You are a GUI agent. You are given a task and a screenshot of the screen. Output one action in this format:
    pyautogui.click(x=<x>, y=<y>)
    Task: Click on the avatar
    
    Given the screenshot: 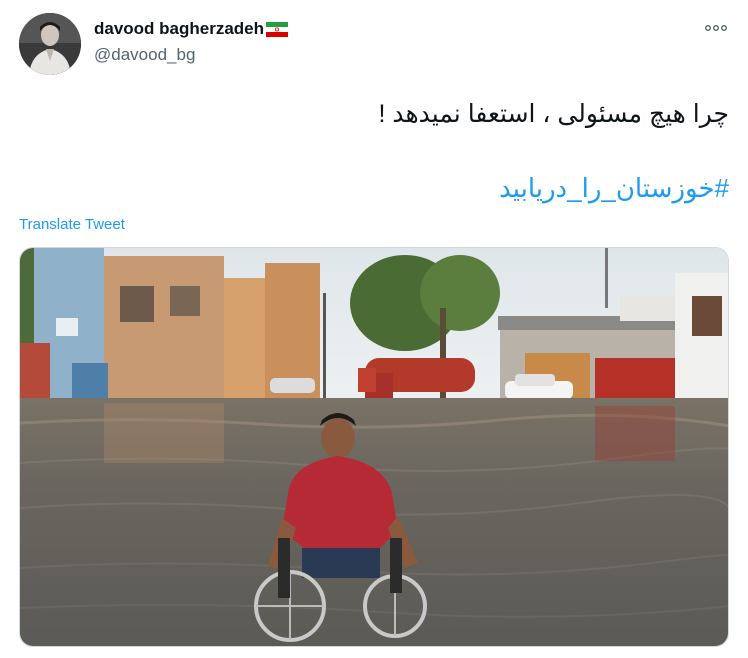 What is the action you would take?
    pyautogui.click(x=50, y=44)
    